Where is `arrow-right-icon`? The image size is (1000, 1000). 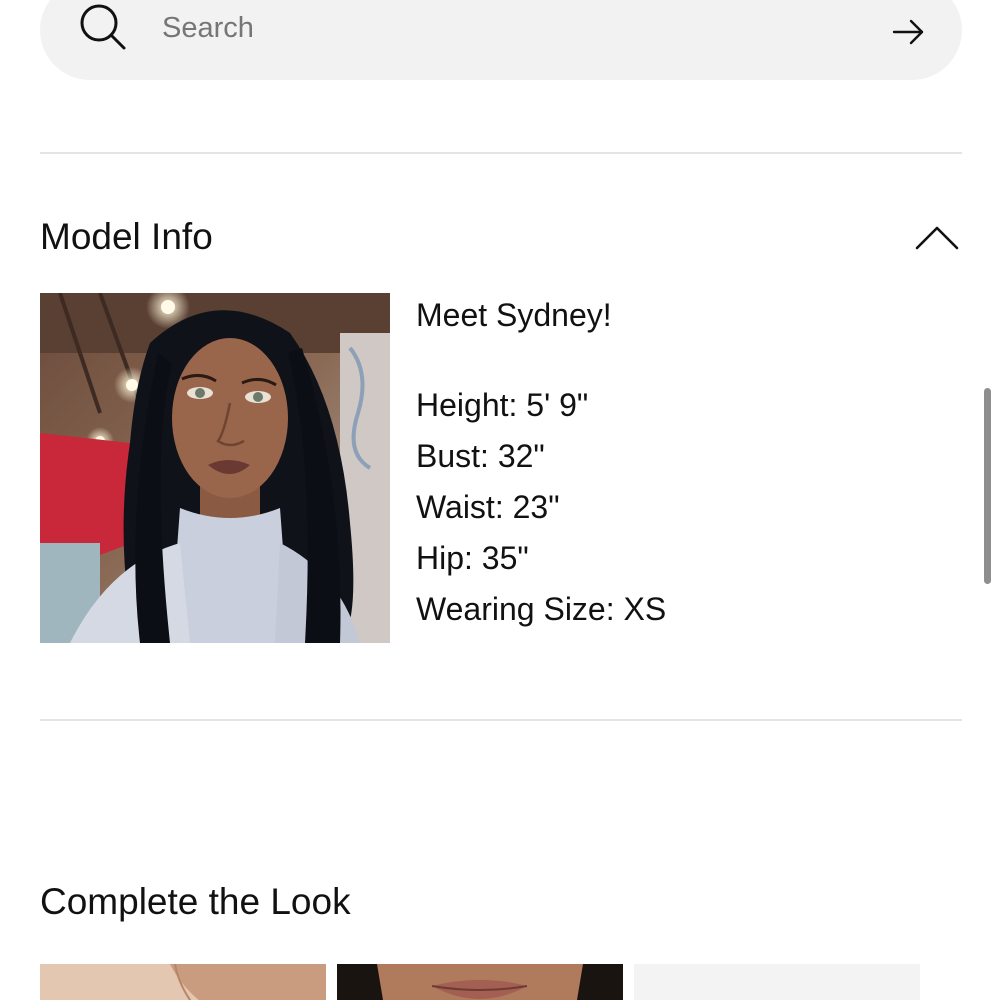 arrow-right-icon is located at coordinates (908, 38).